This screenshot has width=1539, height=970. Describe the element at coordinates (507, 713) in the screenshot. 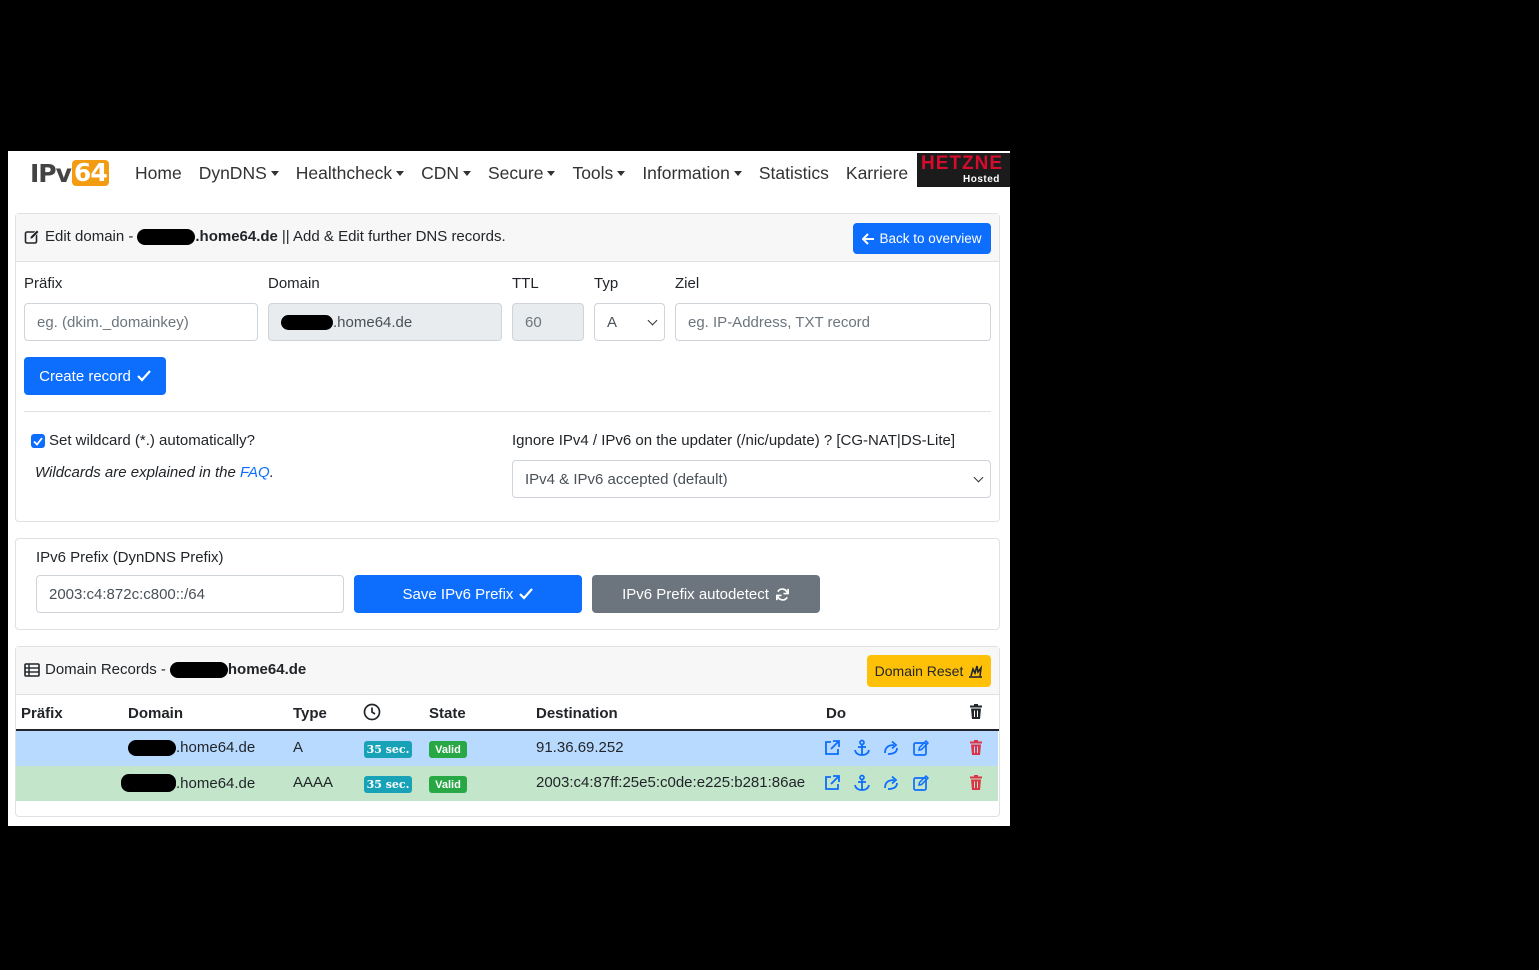

I see `records-table-header: Präfix Domain Type State Destination Do` at that location.